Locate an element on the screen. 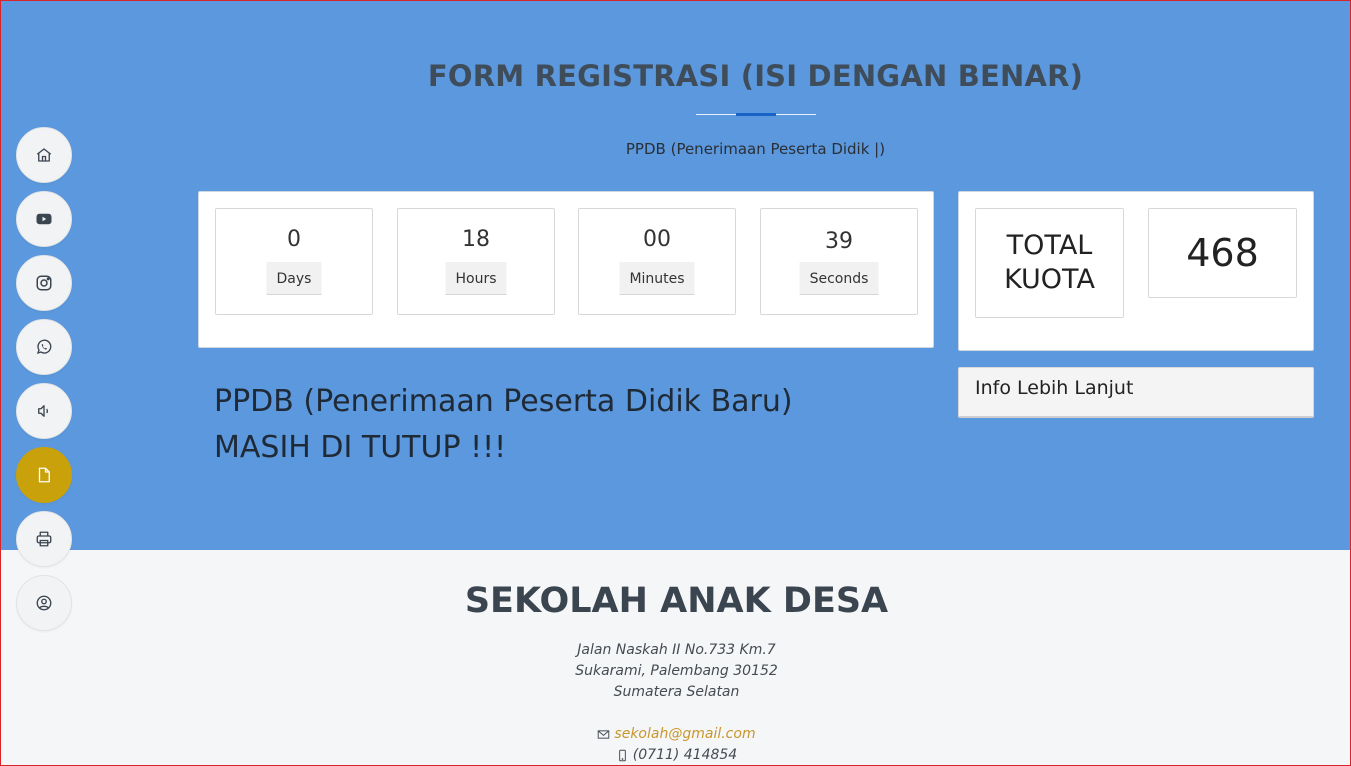  address-line-1: Jalan Naskah II No.733 Km.7 is located at coordinates (676, 650).